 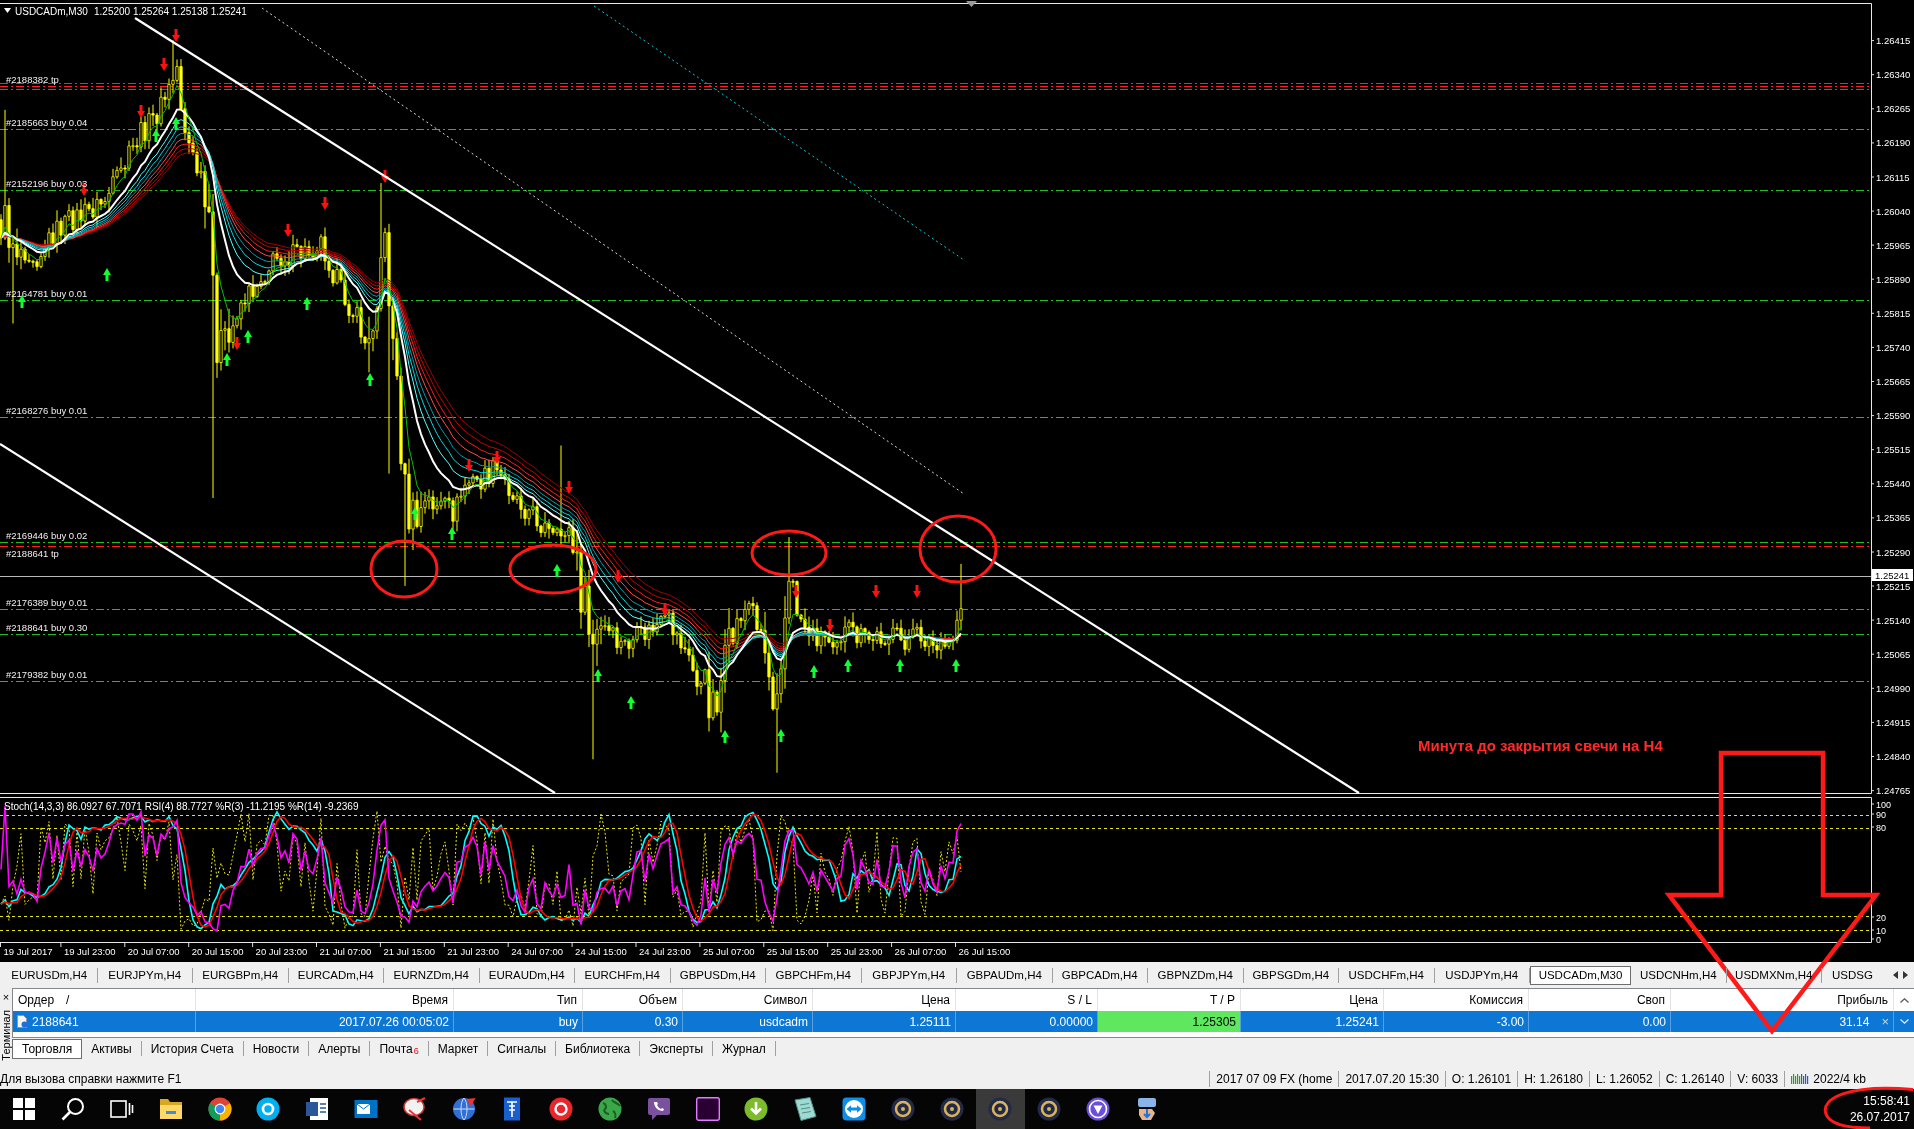 I want to click on ohlc-readout: 1.25200 1.25264 1.25138 1.25241, so click(x=170, y=11).